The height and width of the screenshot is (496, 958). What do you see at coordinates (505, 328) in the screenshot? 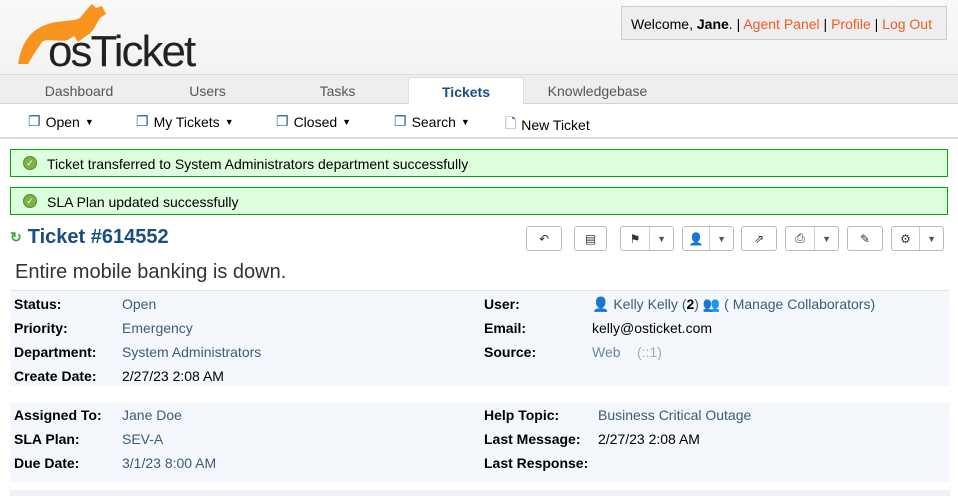
I see `email-label: Email:` at bounding box center [505, 328].